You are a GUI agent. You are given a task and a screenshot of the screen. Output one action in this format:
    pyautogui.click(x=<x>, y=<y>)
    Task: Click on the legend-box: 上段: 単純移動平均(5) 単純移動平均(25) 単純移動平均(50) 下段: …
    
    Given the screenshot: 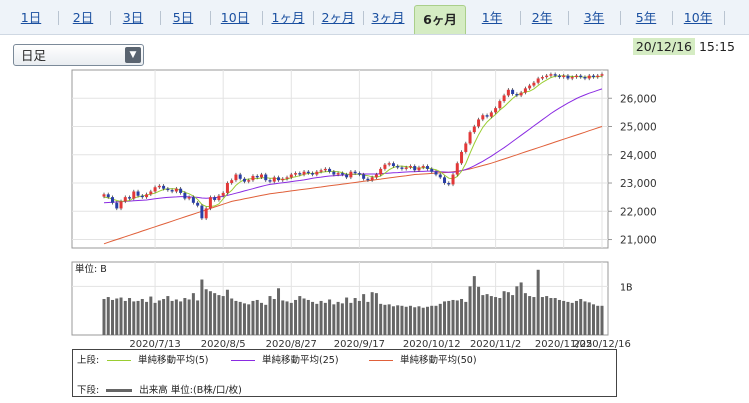 What is the action you would take?
    pyautogui.click(x=344, y=373)
    